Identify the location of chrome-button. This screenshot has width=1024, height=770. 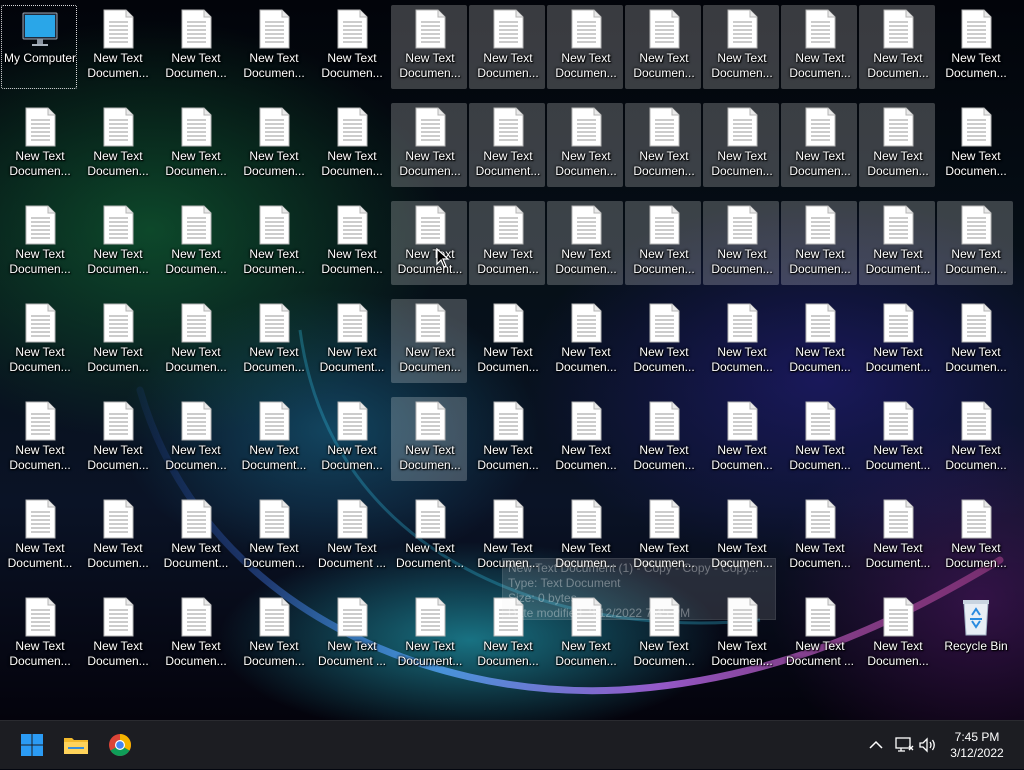
(120, 745).